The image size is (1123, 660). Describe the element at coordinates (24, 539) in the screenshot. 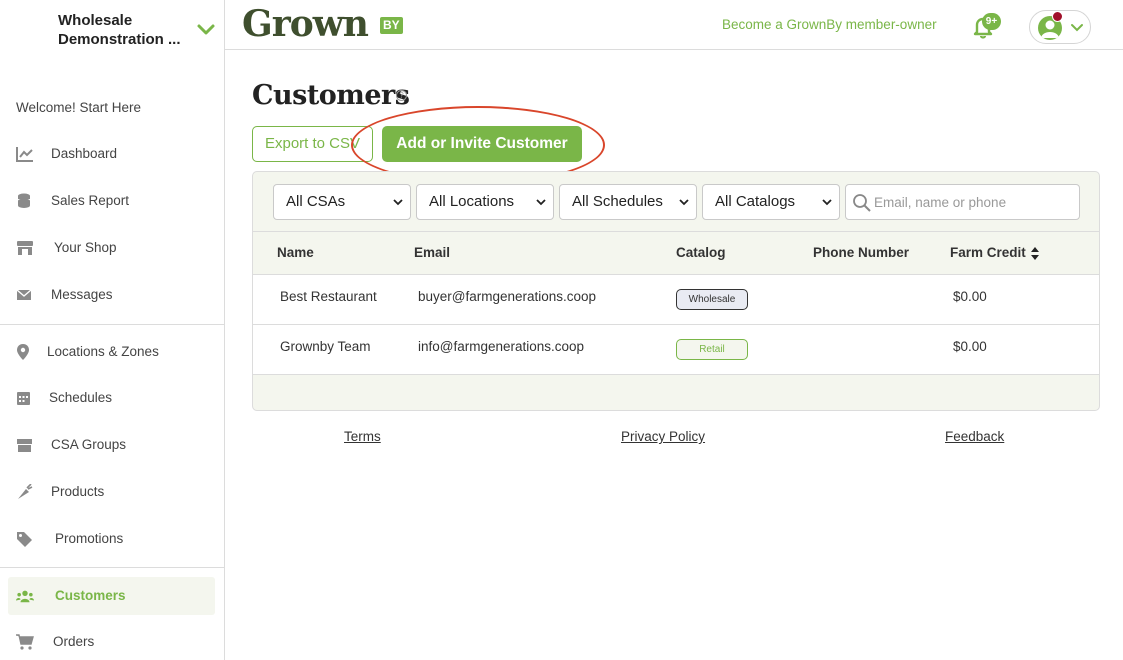

I see `tags-icon` at that location.